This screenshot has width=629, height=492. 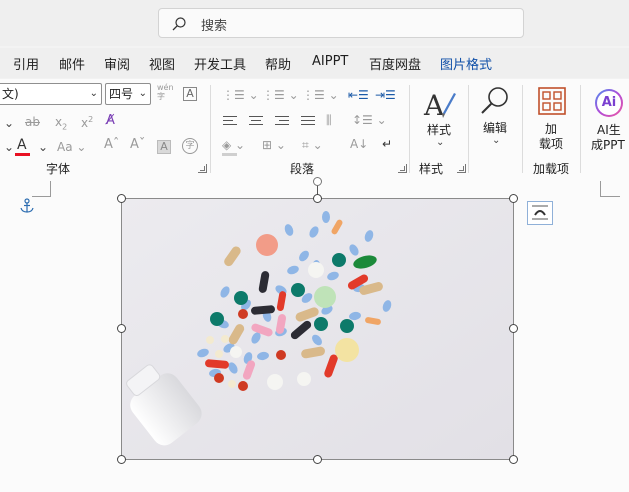 I want to click on font-size-combo: 四号 ⌄, so click(x=128, y=94).